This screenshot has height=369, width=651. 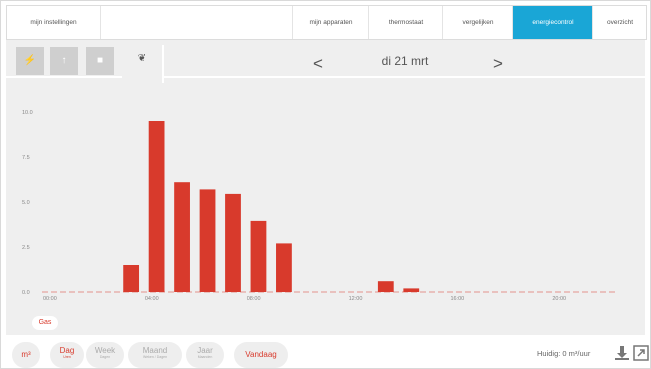 I want to click on period-label: Jaar, so click(x=205, y=350).